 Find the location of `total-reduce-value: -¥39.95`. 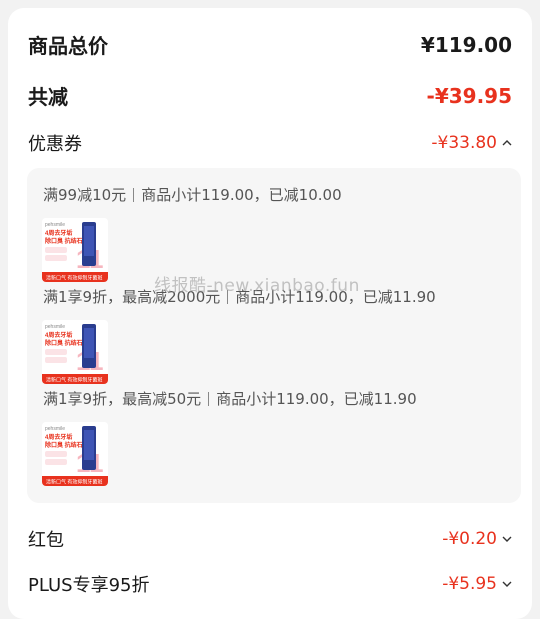

total-reduce-value: -¥39.95 is located at coordinates (469, 95).